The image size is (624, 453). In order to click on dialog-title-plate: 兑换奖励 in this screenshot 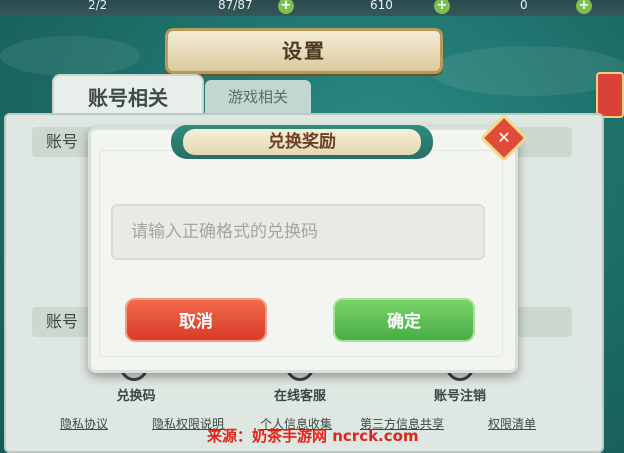, I will do `click(302, 142)`.